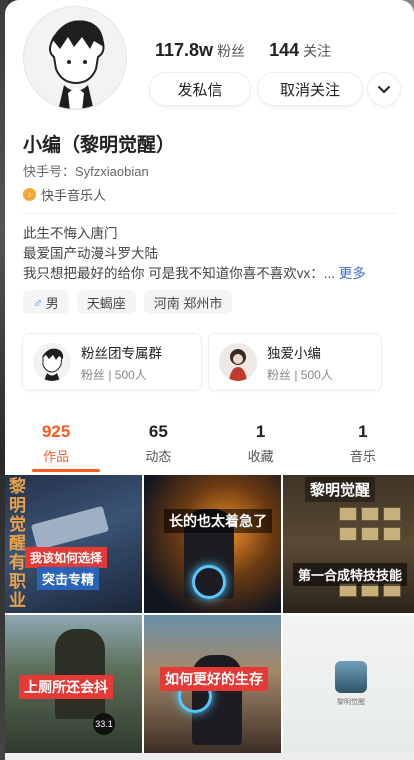  What do you see at coordinates (351, 677) in the screenshot?
I see `app-icon` at bounding box center [351, 677].